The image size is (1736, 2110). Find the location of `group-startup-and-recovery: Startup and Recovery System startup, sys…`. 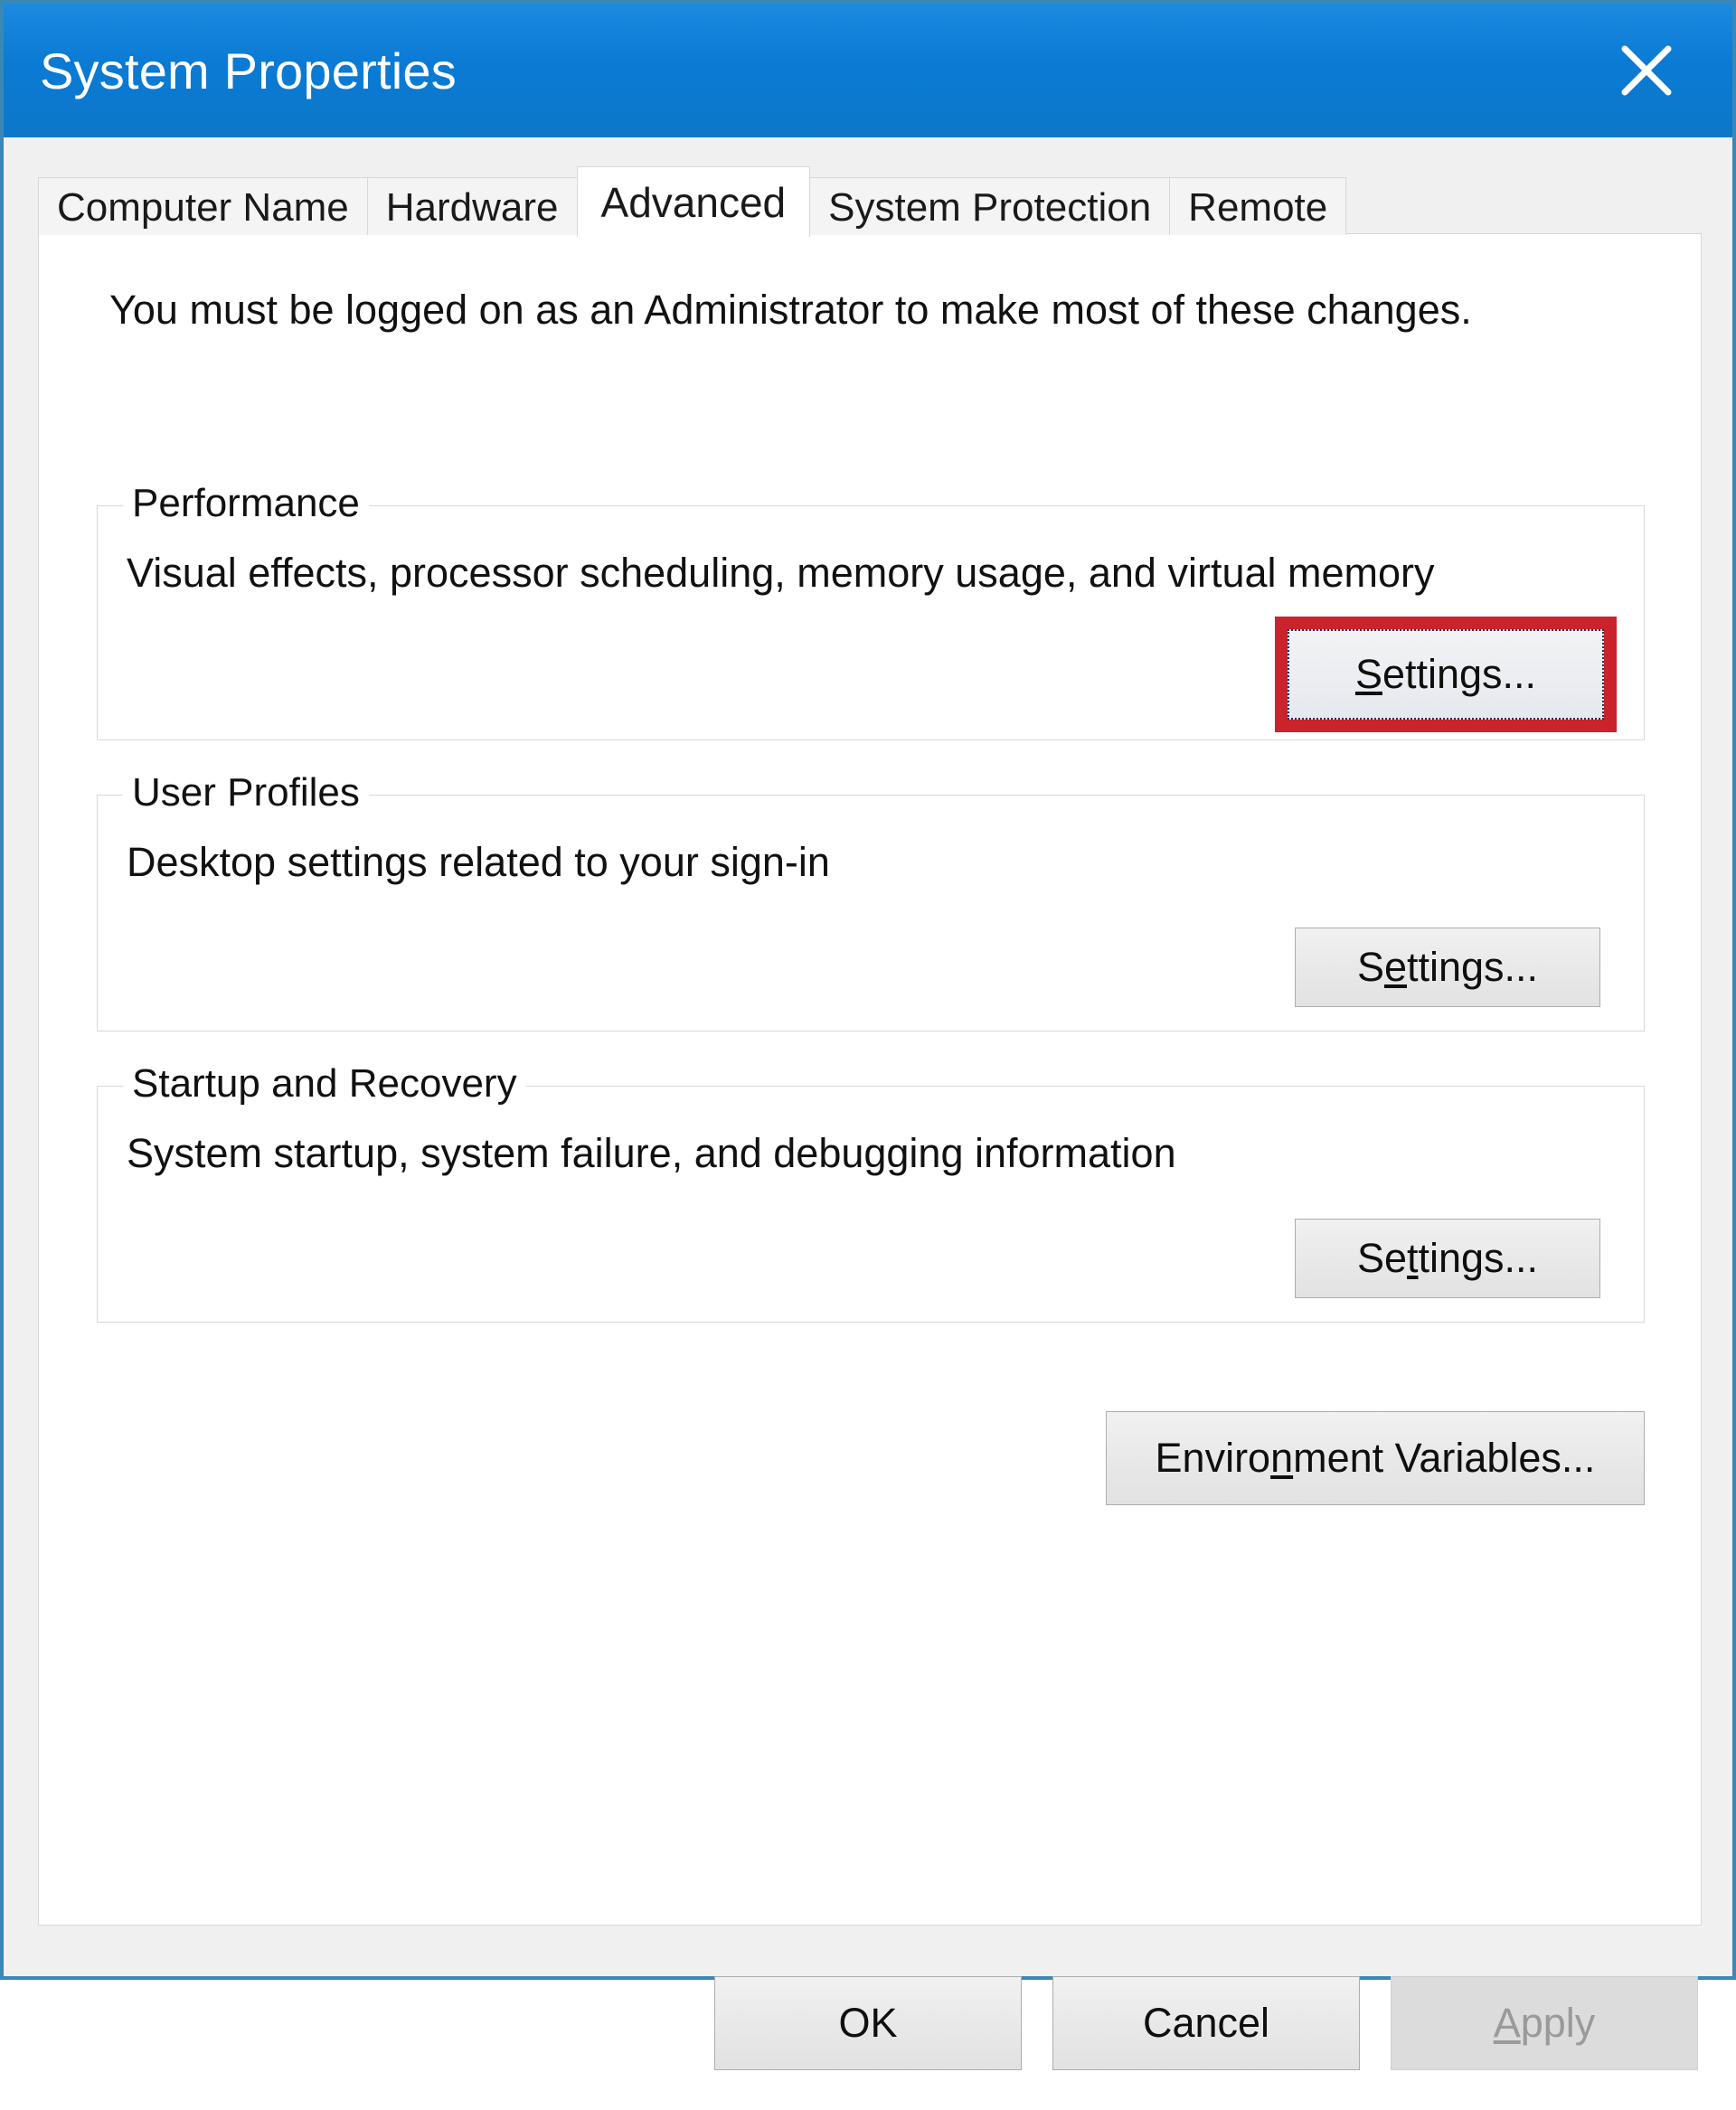

group-startup-and-recovery: Startup and Recovery System startup, sys… is located at coordinates (871, 1192).